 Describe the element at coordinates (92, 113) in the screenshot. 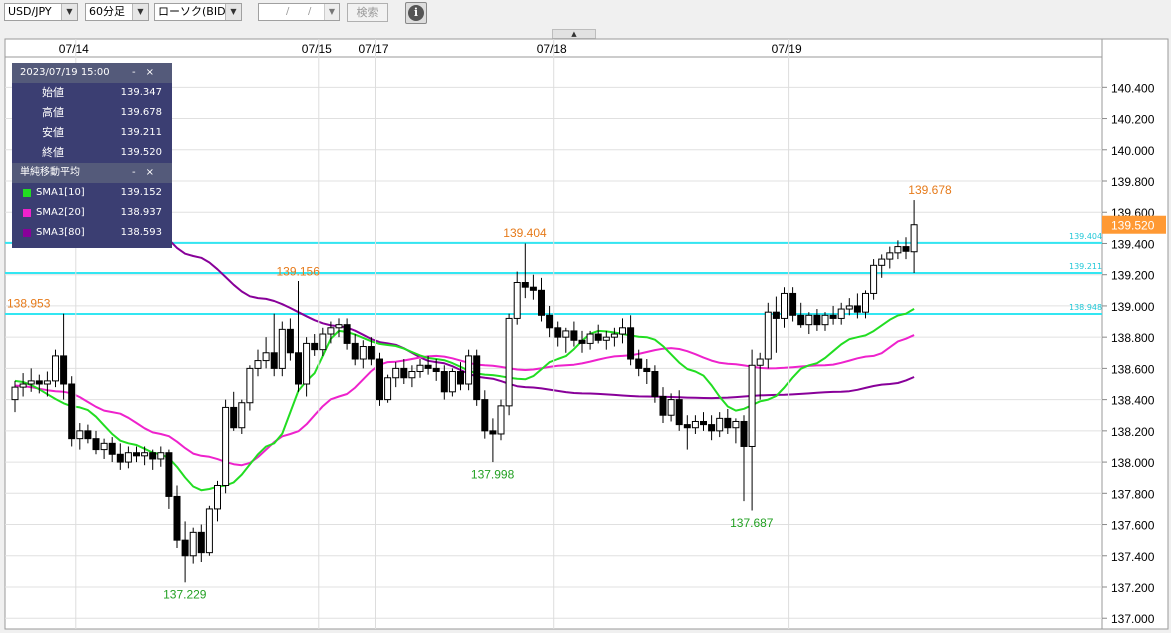

I see `ohlc-row-high: 高値 139.678` at that location.